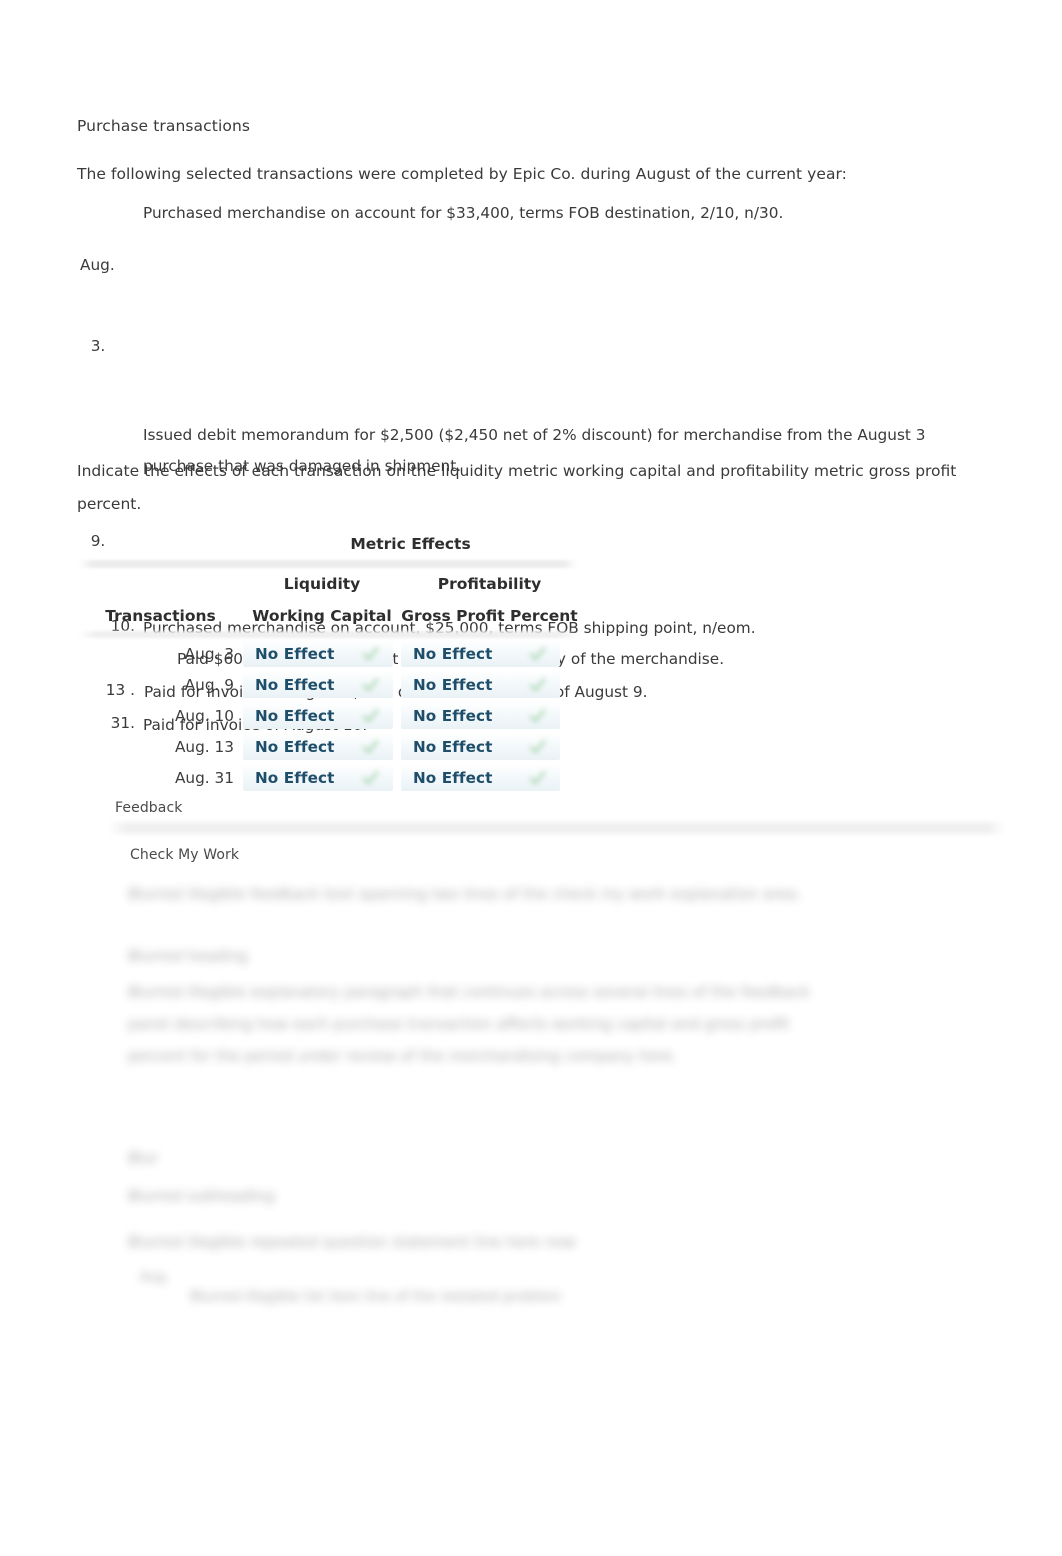 The height and width of the screenshot is (1556, 1062). Describe the element at coordinates (97, 265) in the screenshot. I see `transaction-month: Aug.` at that location.